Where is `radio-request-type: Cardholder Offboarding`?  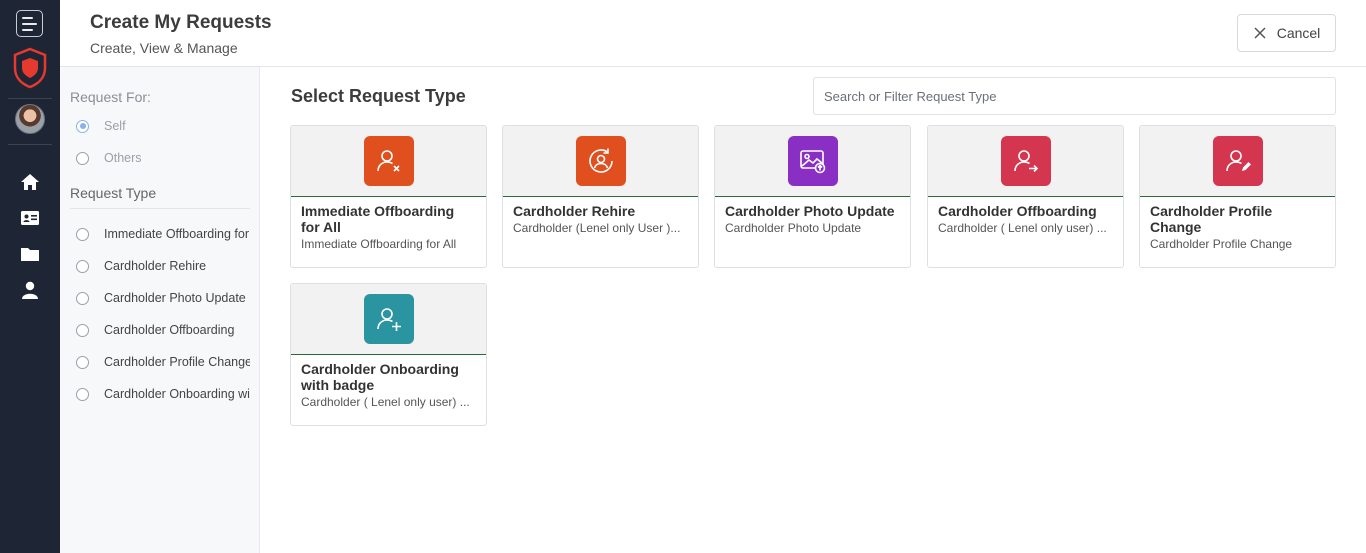 radio-request-type: Cardholder Offboarding is located at coordinates (163, 330).